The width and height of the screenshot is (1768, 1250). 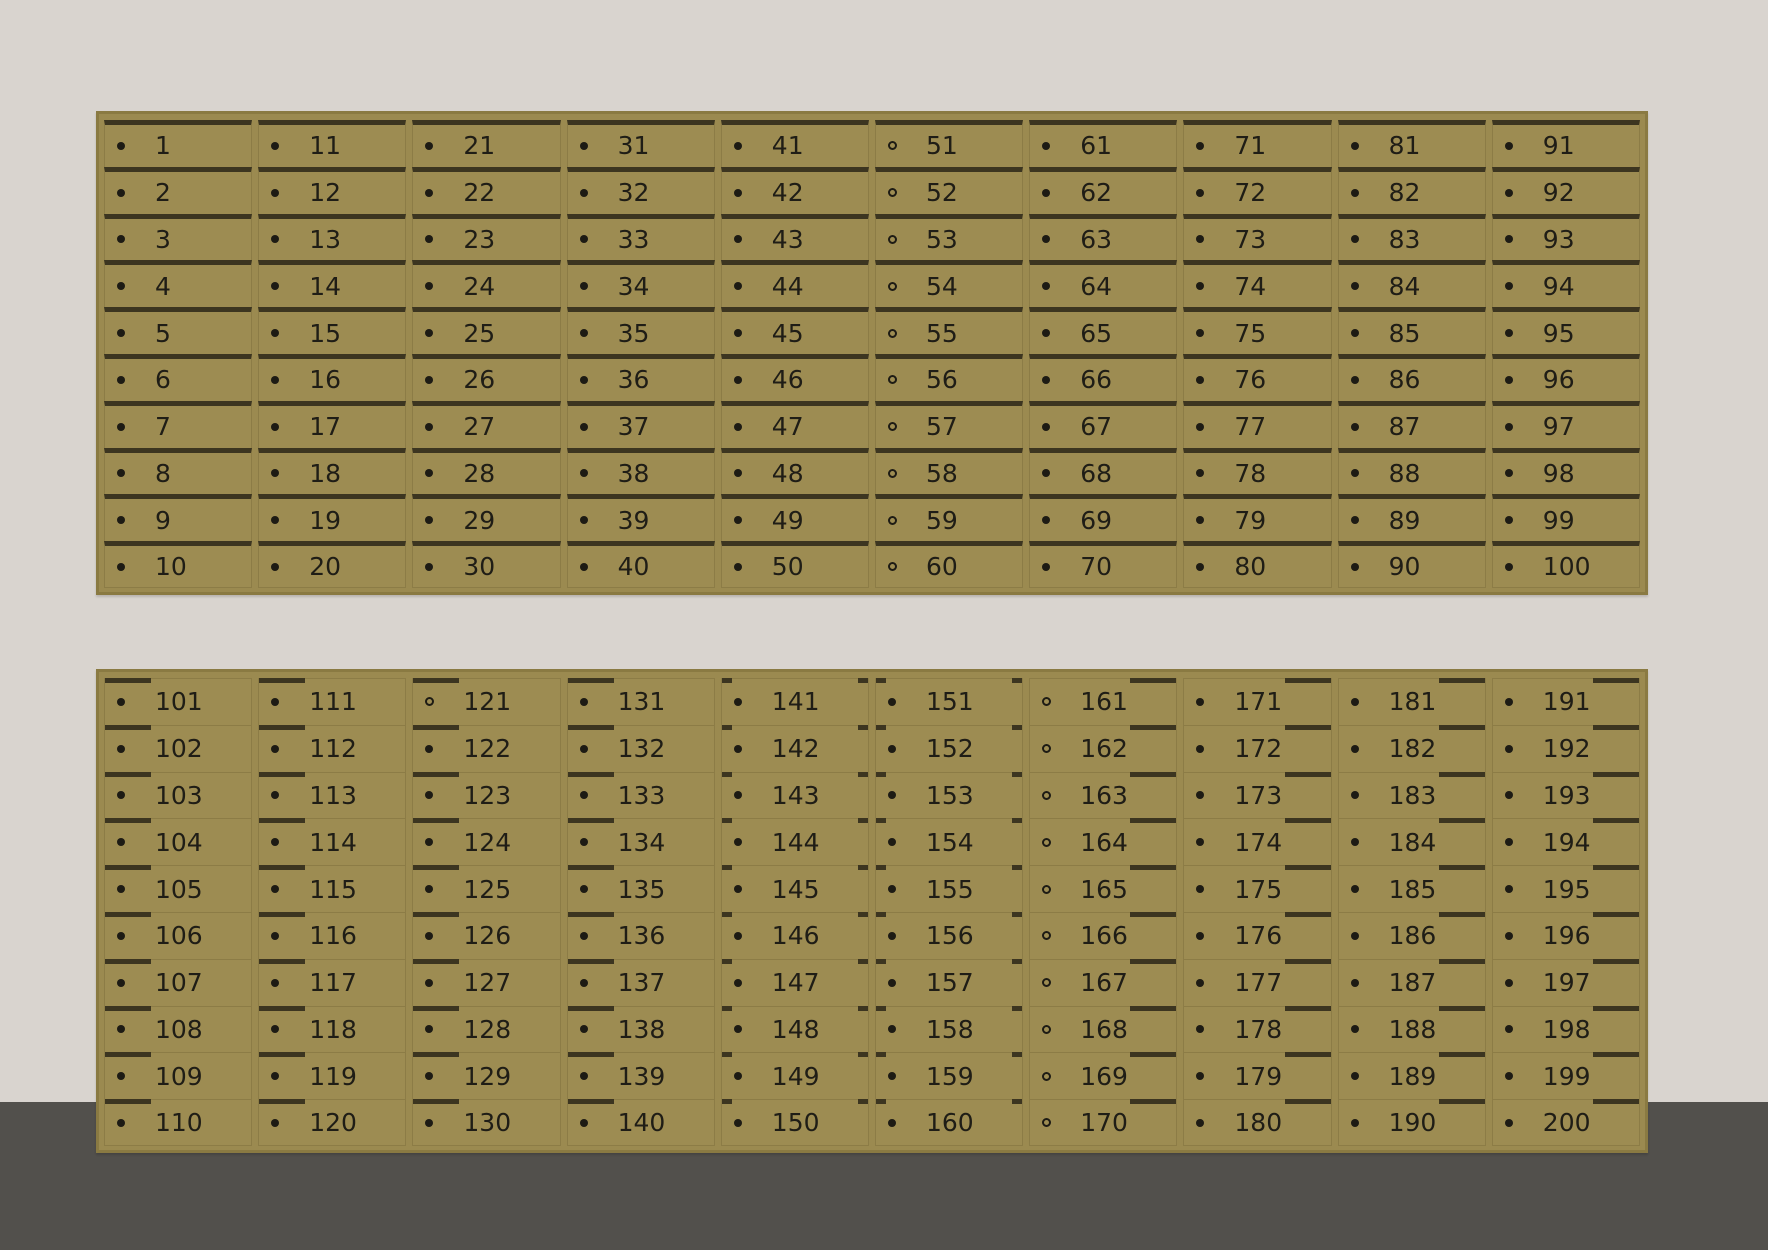 What do you see at coordinates (332, 143) in the screenshot?
I see `mailbox-door: 11` at bounding box center [332, 143].